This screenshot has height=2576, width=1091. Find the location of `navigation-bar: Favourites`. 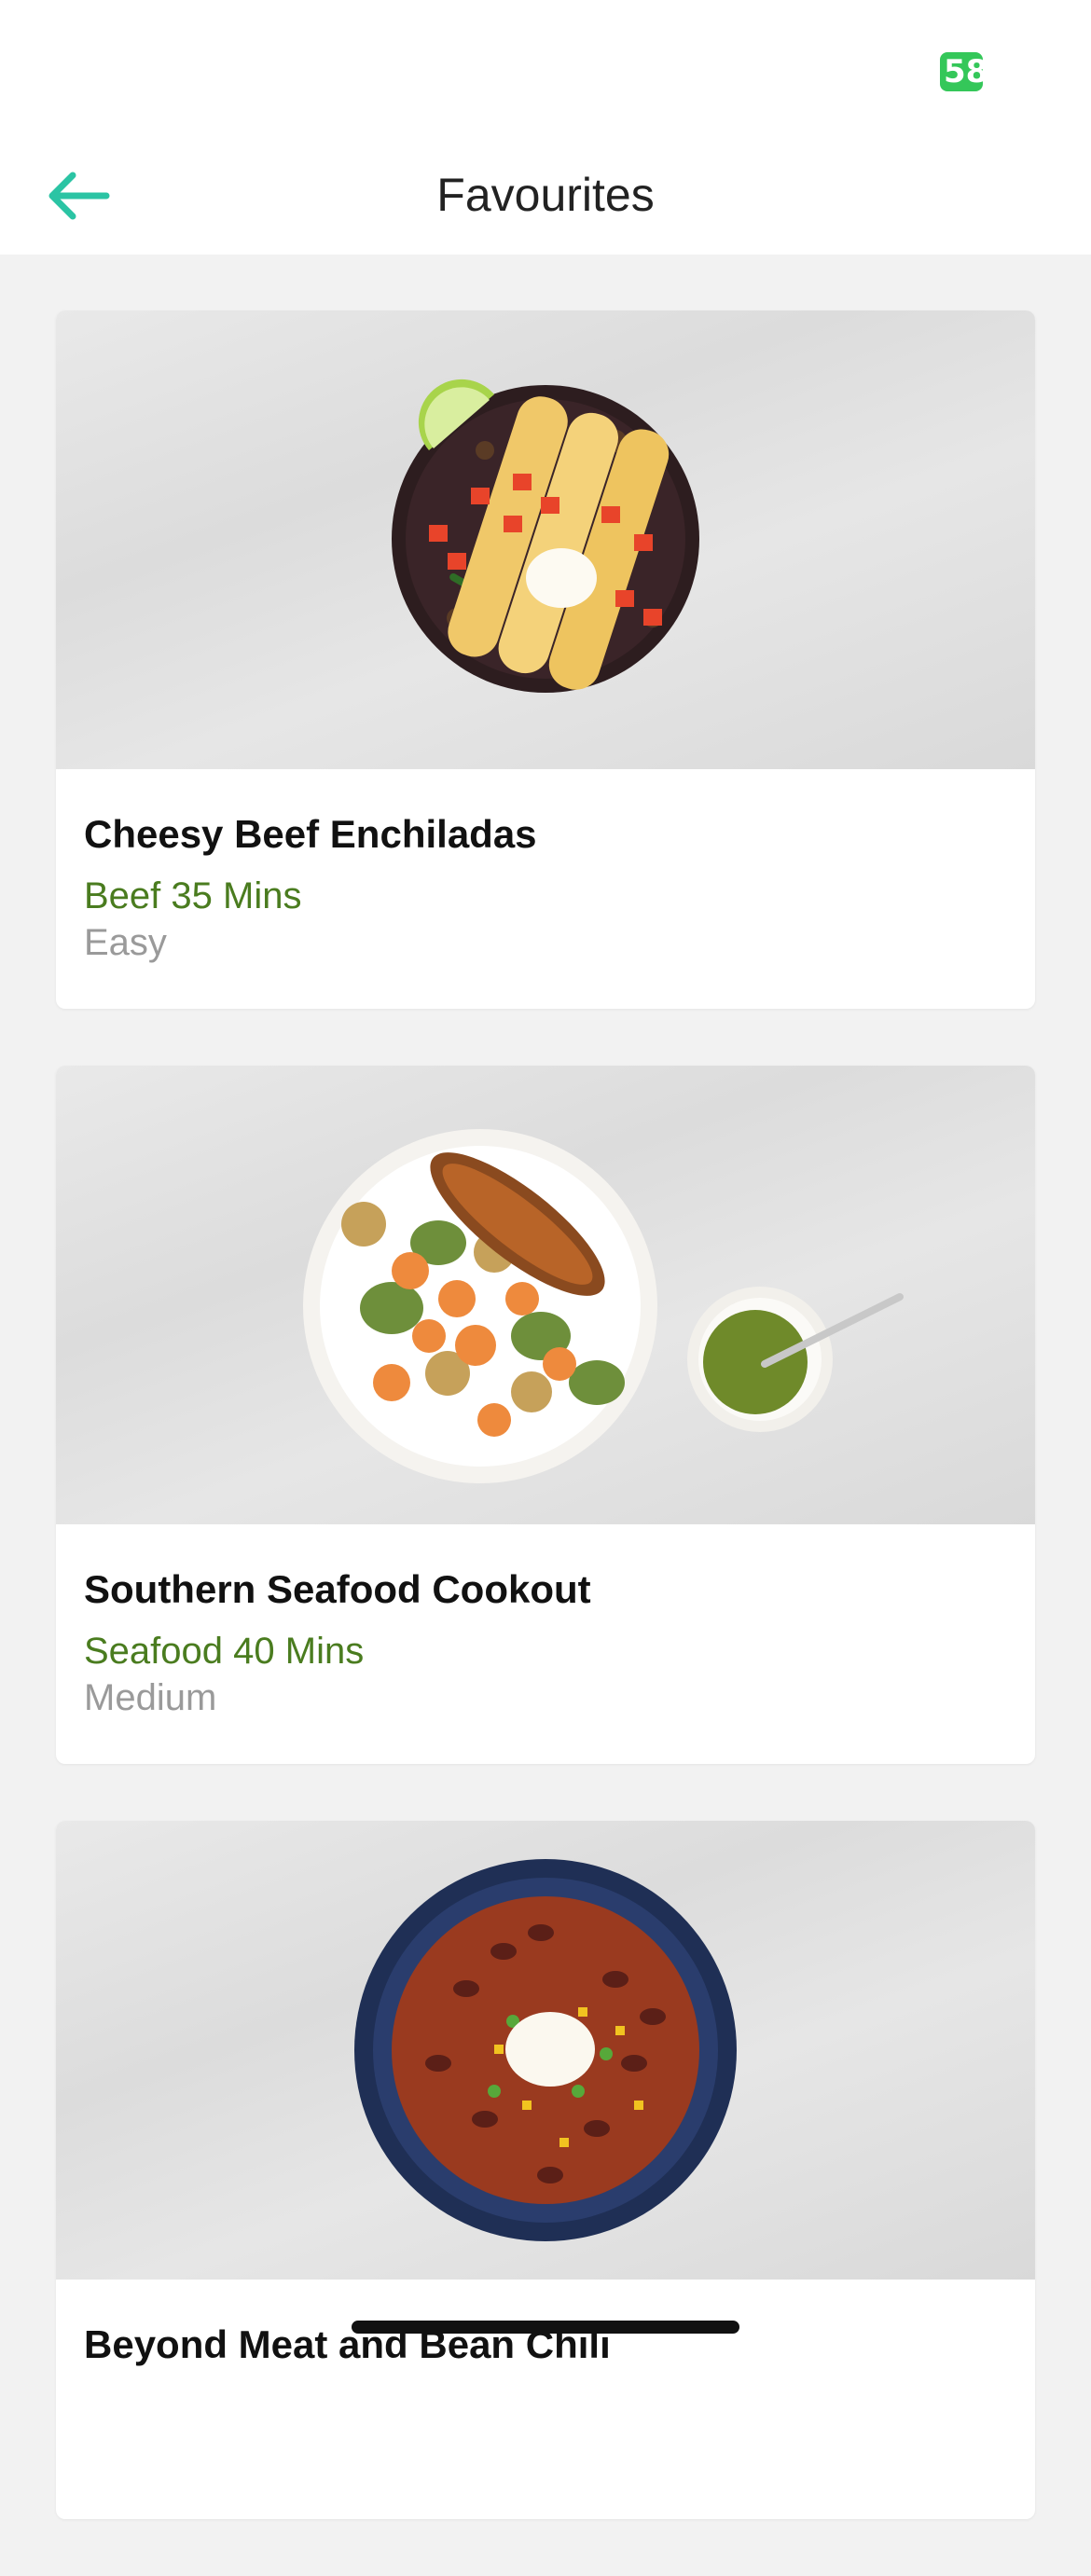

navigation-bar: Favourites is located at coordinates (545, 197).